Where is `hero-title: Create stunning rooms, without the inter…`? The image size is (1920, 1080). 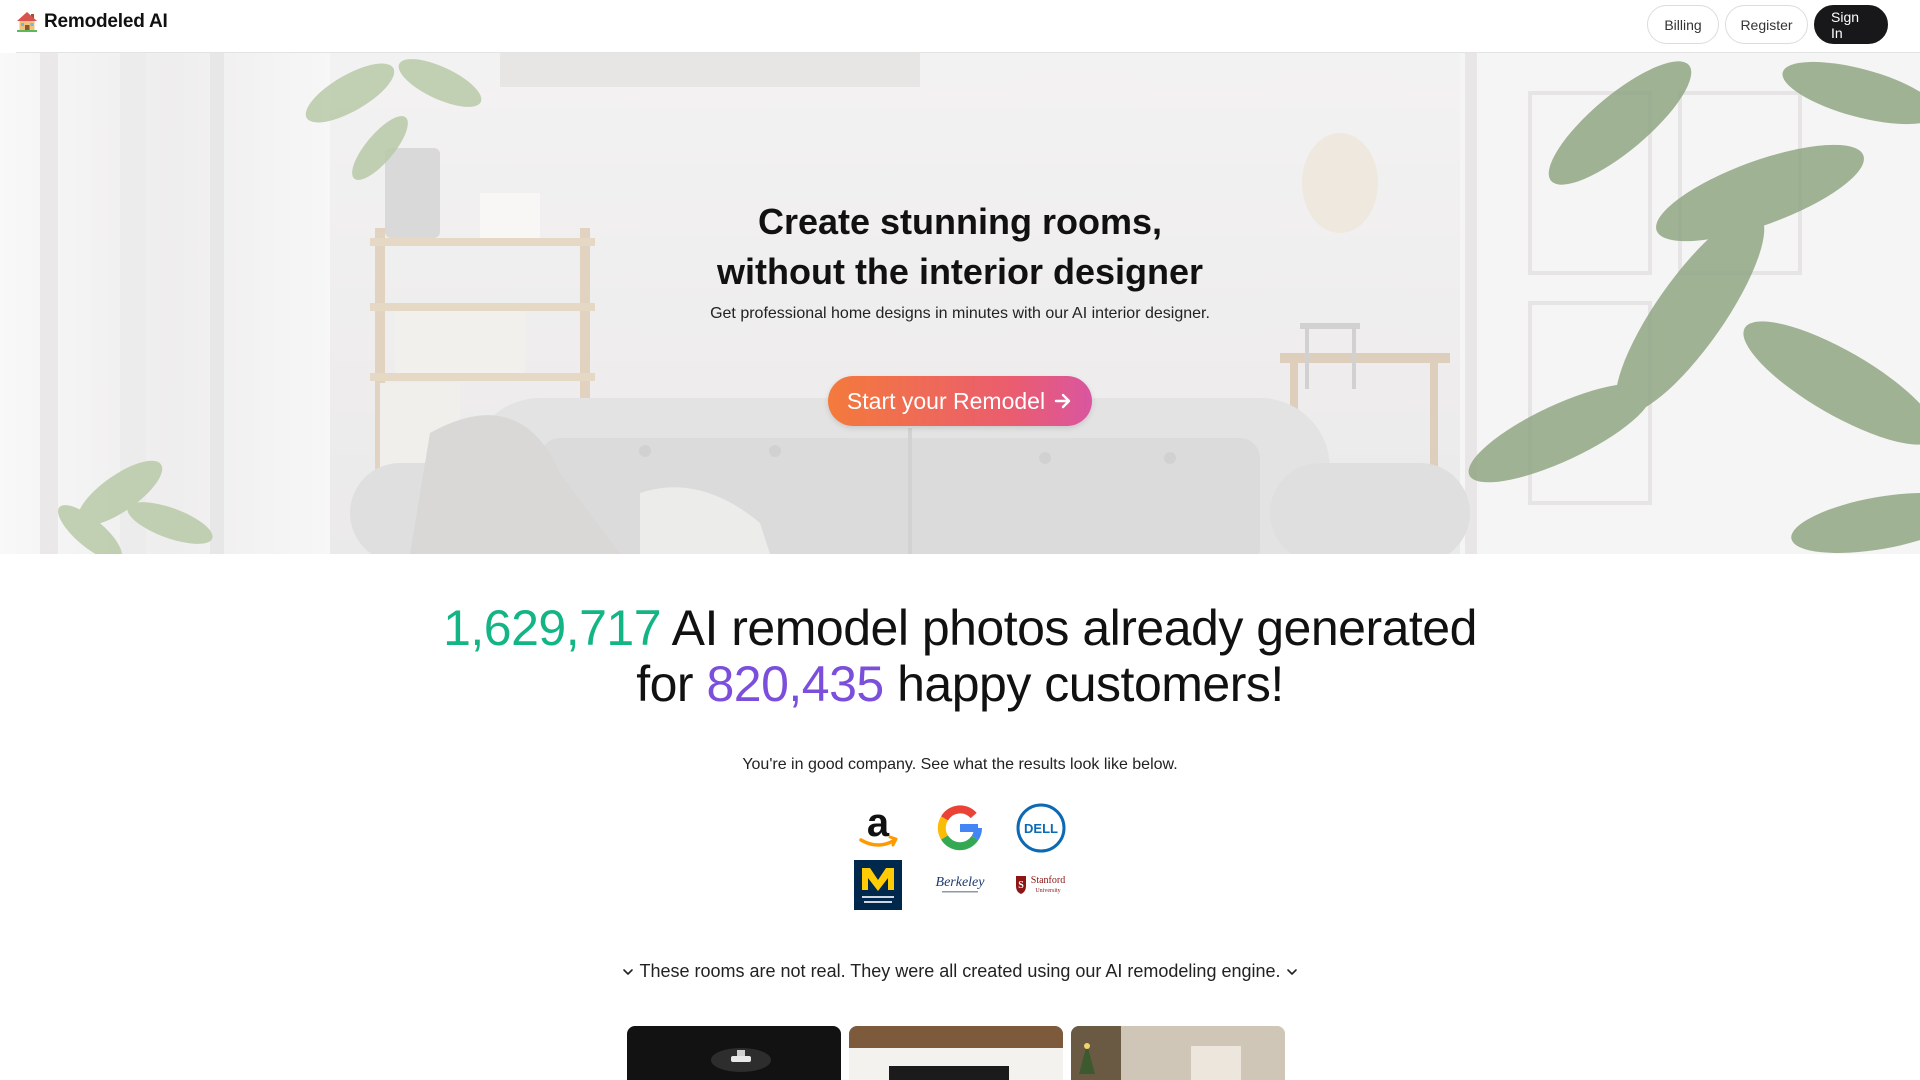
hero-title: Create stunning rooms, without the inter… is located at coordinates (960, 247).